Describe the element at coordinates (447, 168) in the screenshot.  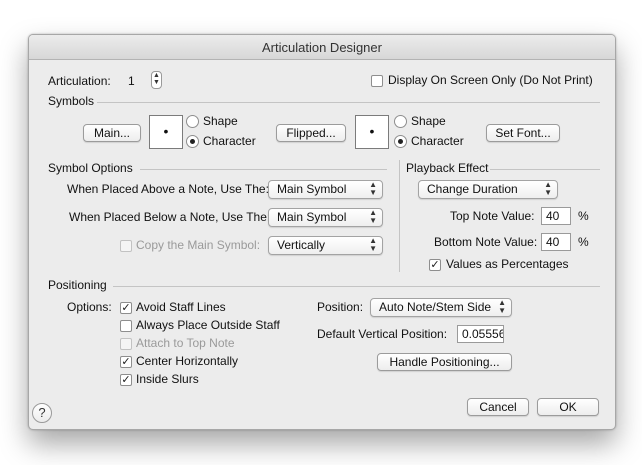
I see `playback-effect-heading: Playback Effect` at that location.